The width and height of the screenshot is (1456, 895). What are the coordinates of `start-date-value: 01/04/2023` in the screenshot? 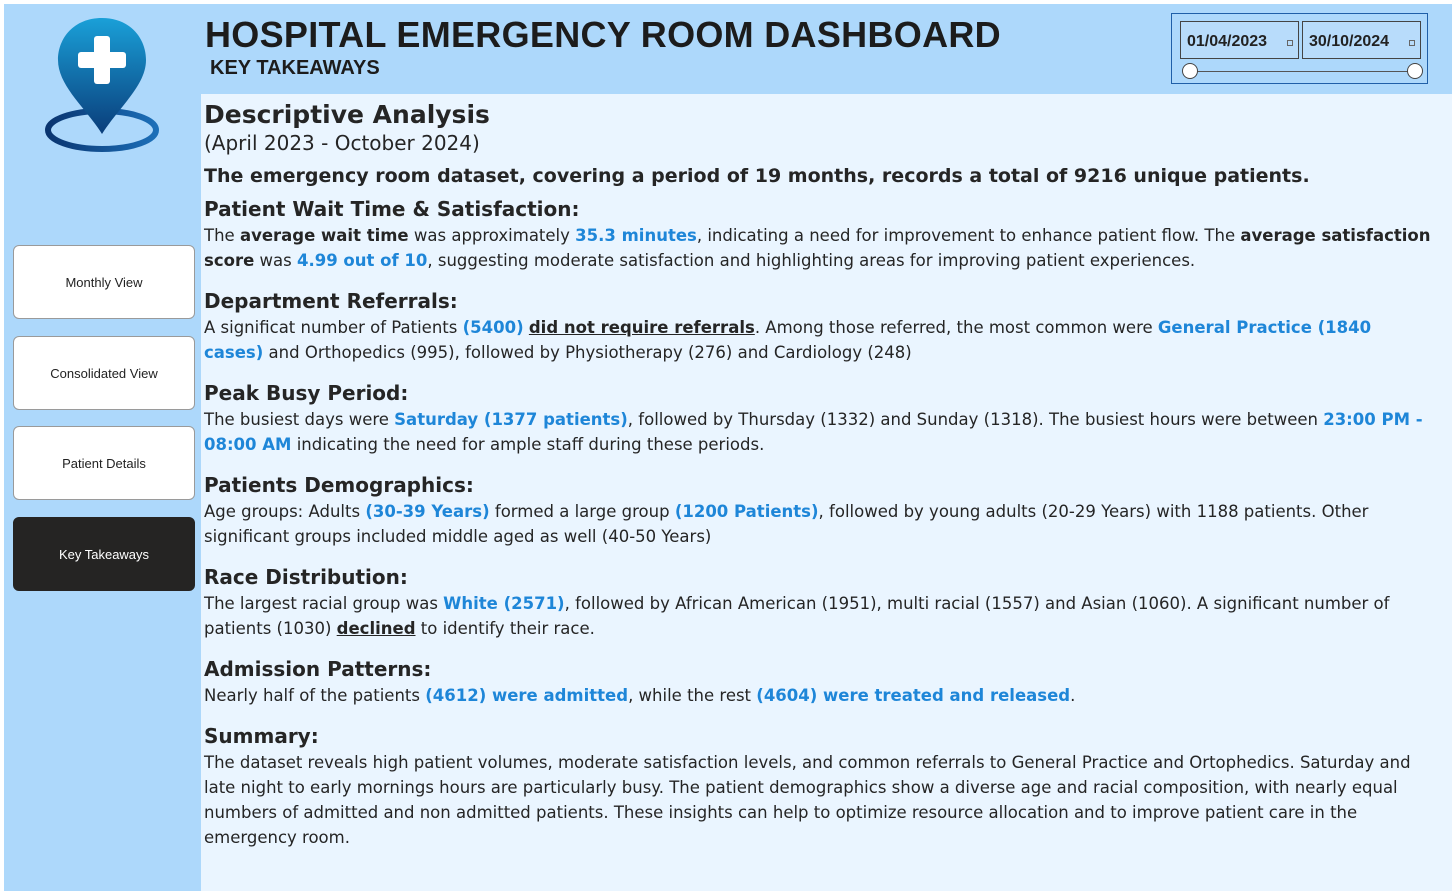 It's located at (1227, 41).